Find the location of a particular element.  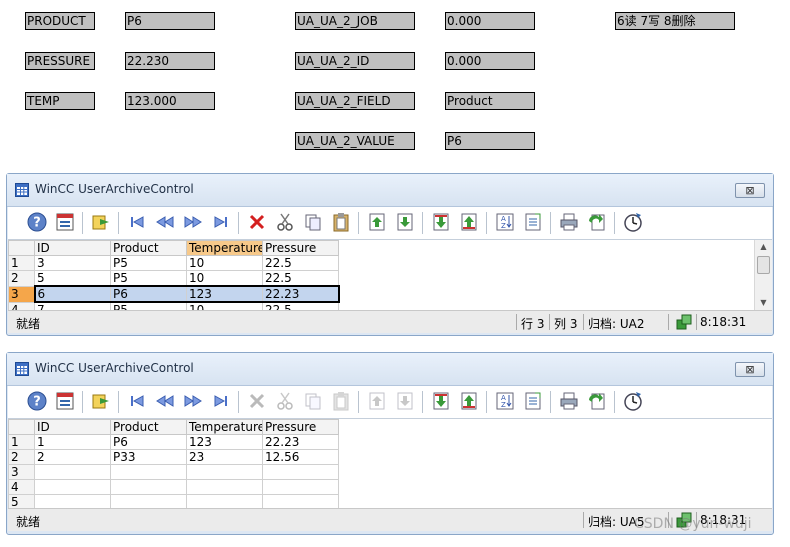

table-row: 5 is located at coordinates (173, 501).